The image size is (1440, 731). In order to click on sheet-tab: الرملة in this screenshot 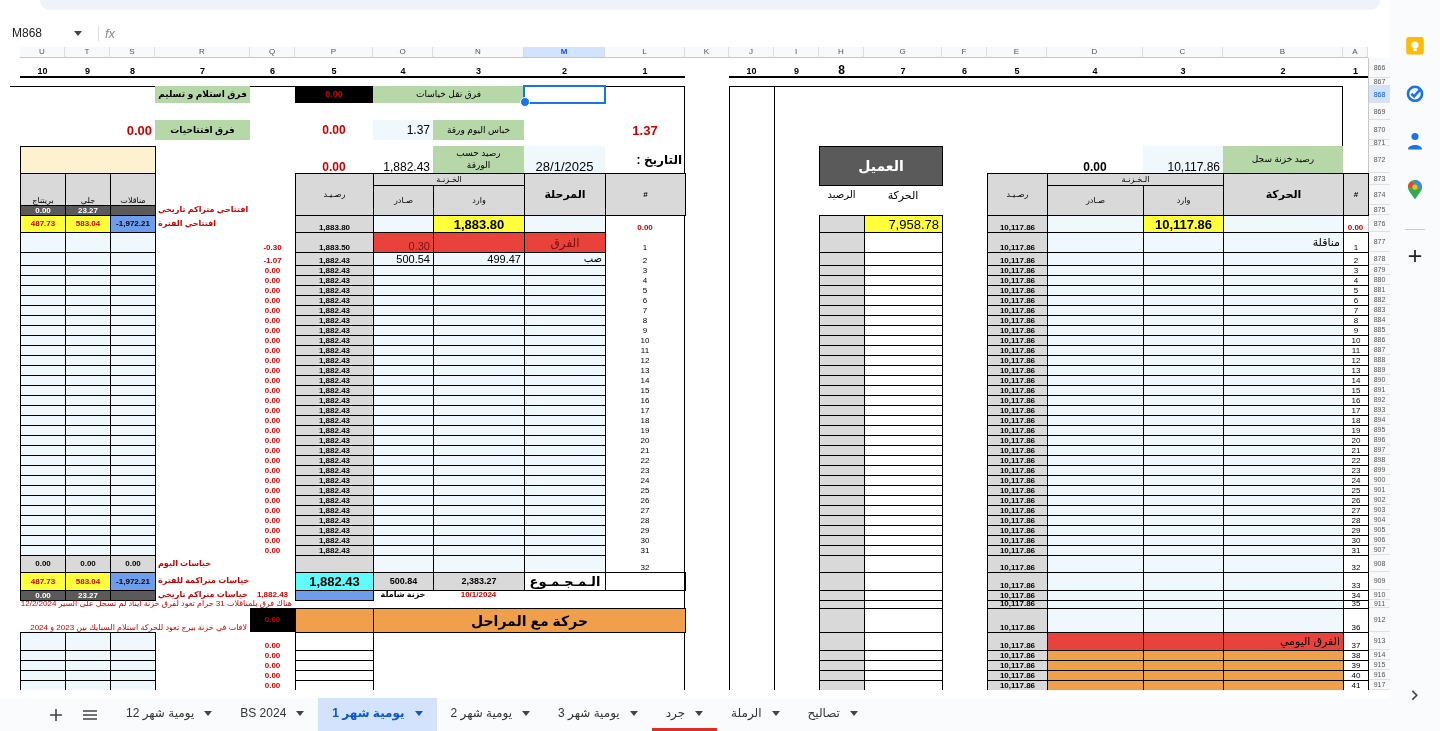, I will do `click(755, 714)`.